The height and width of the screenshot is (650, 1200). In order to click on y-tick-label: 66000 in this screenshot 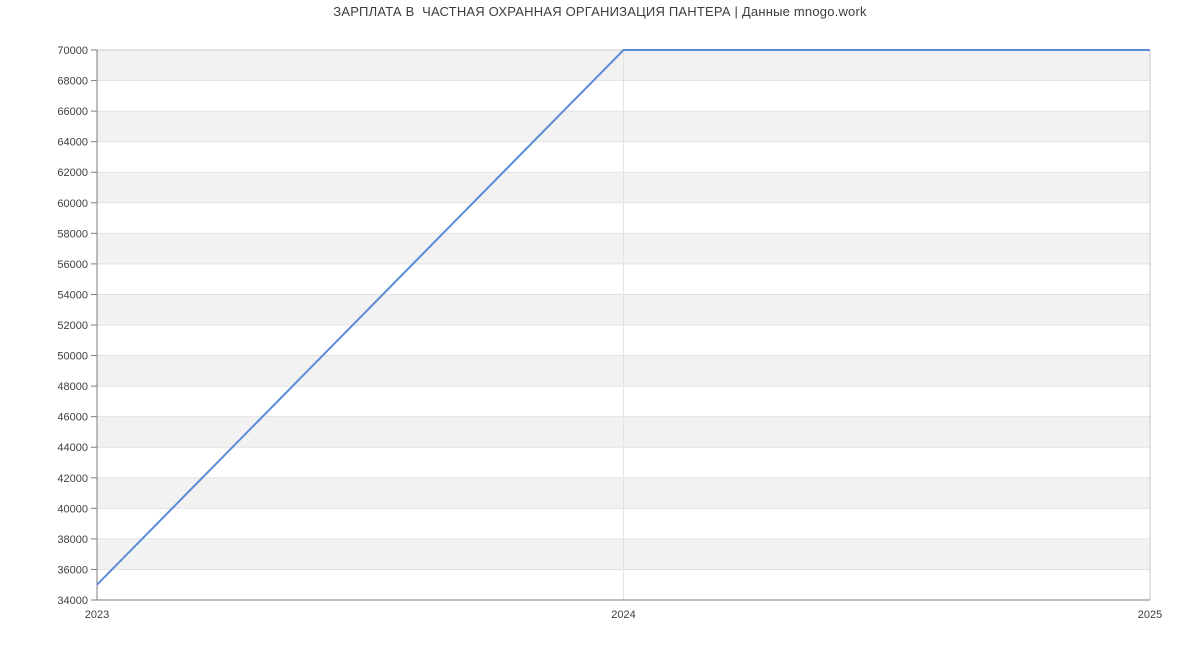, I will do `click(72, 112)`.